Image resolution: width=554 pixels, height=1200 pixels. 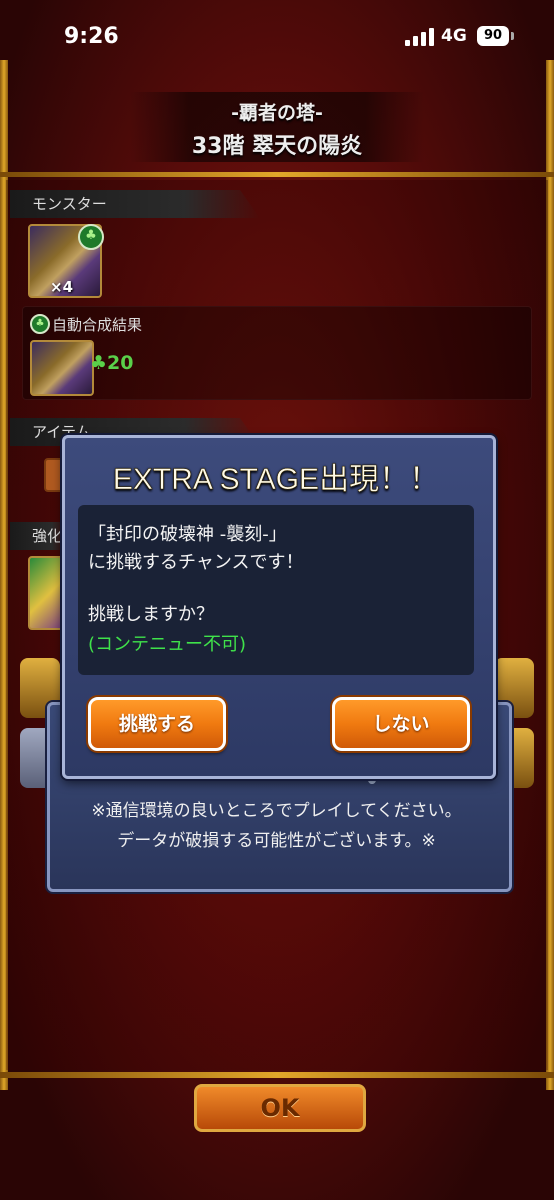 I want to click on notice-line-1: ※通信環境の良いところでプレイしてください。, so click(x=276, y=811).